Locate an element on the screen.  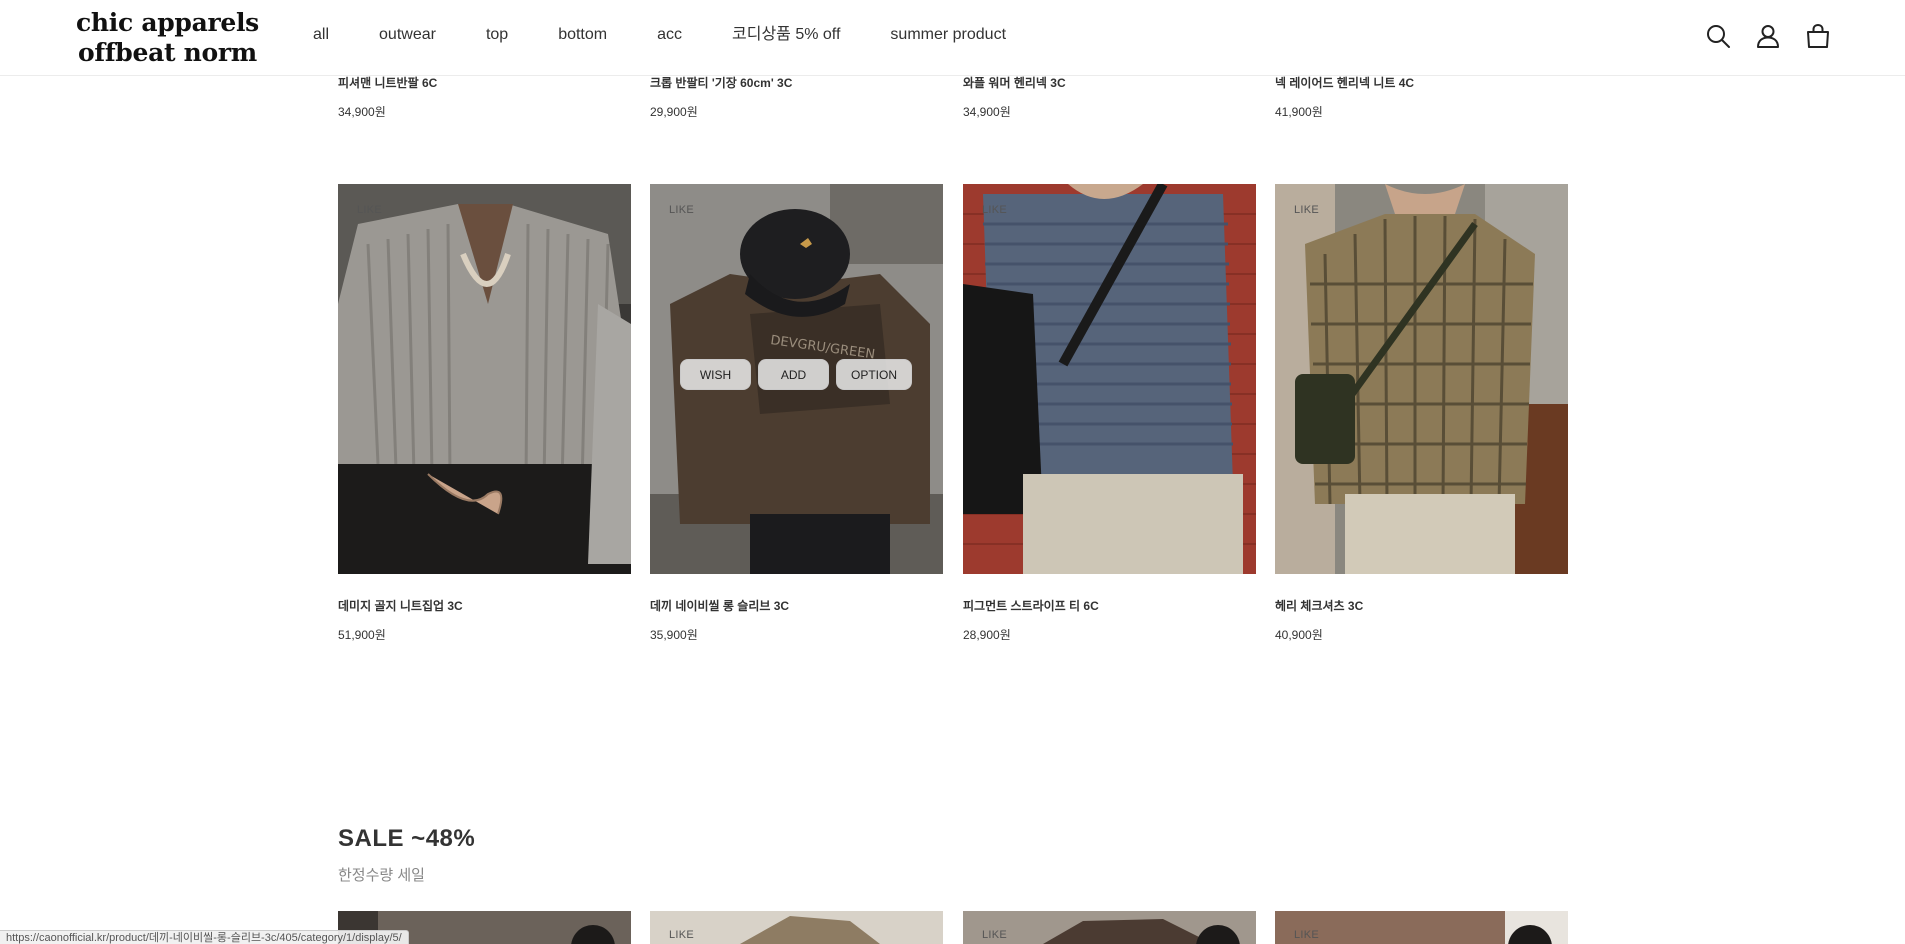
wish-button: WISH is located at coordinates (715, 374).